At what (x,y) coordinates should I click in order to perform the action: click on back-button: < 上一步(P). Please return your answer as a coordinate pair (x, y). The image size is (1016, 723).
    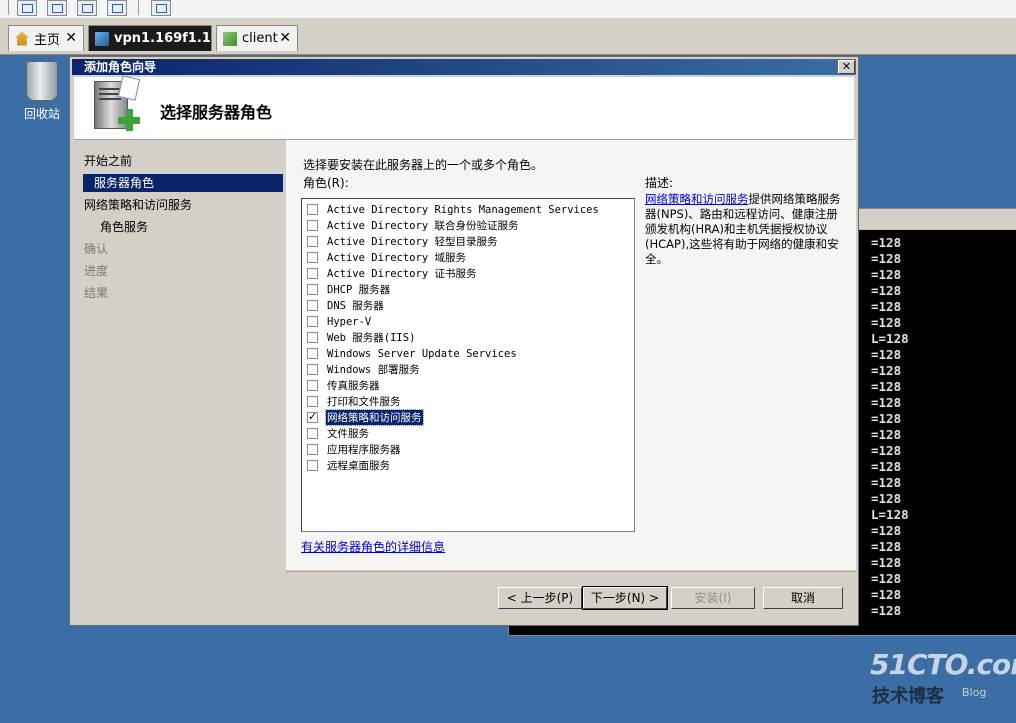
    Looking at the image, I should click on (540, 598).